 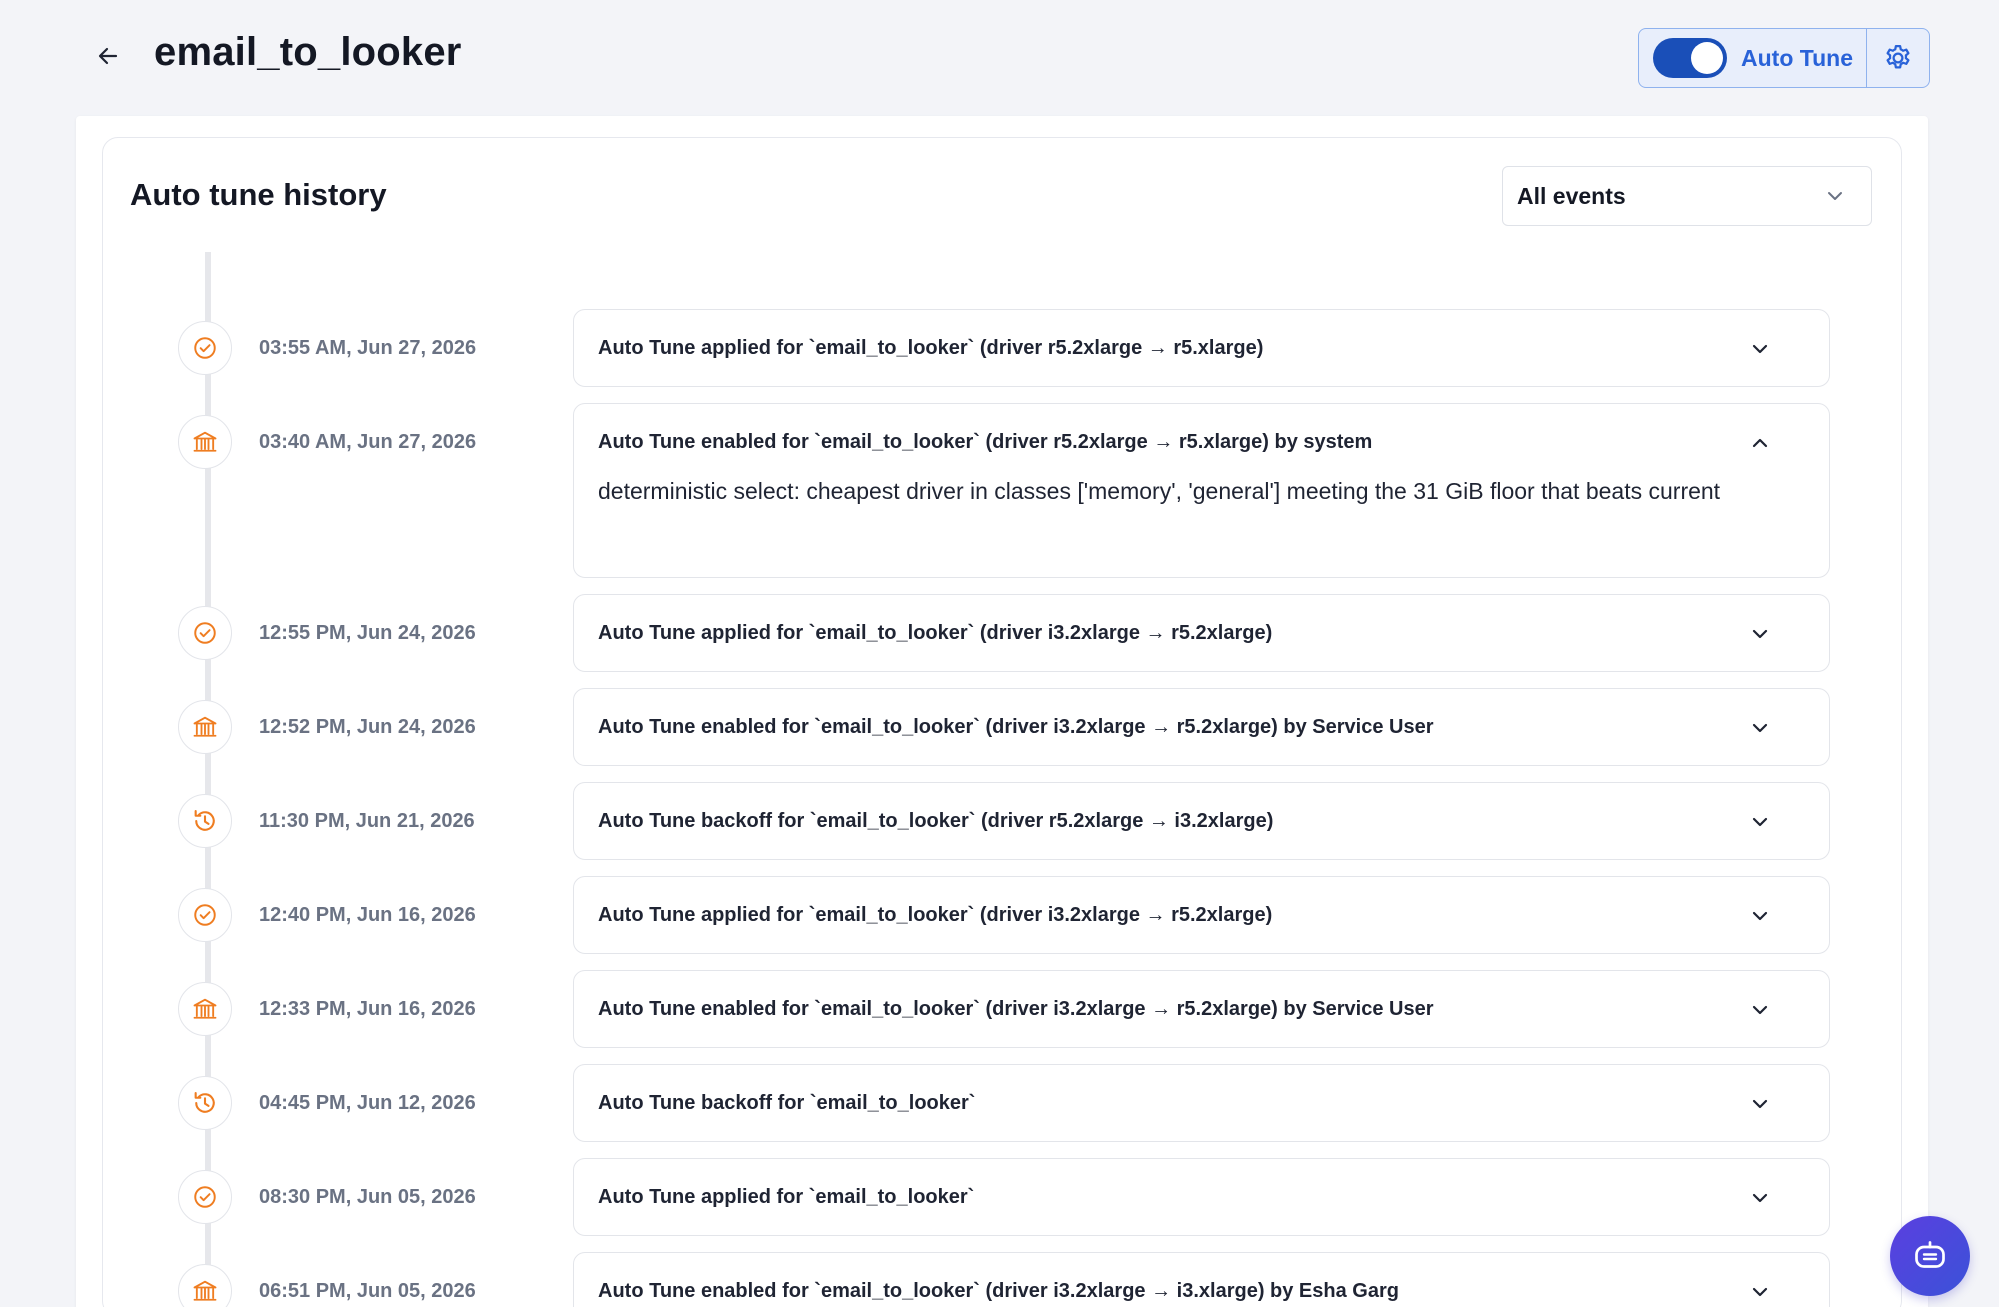 I want to click on event-card: Auto Tune backoff for `email_to_looker`, so click(x=1201, y=1103).